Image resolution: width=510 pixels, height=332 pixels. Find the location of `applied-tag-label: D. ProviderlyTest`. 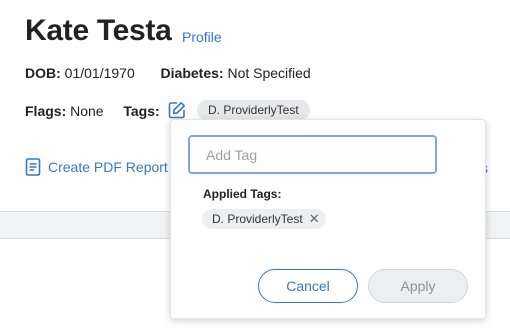

applied-tag-label: D. ProviderlyTest is located at coordinates (257, 219).